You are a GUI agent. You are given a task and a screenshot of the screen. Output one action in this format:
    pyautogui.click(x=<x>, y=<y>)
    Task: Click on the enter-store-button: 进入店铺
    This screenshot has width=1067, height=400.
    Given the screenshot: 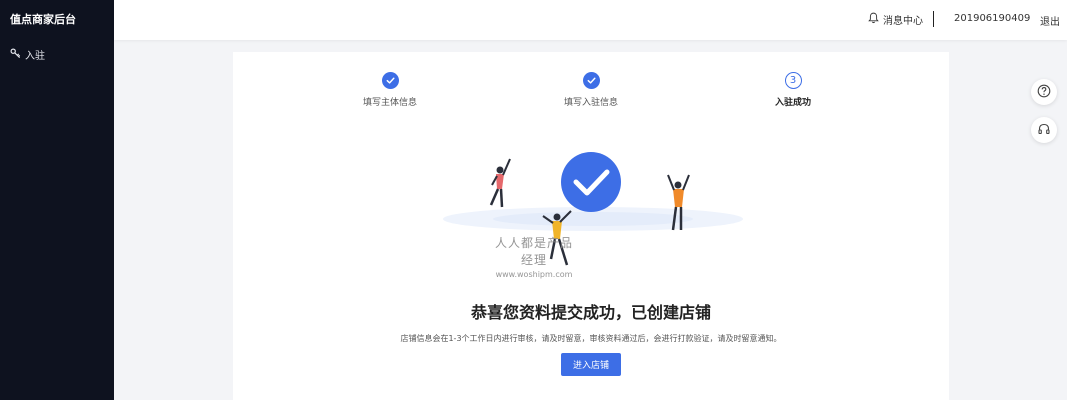 What is the action you would take?
    pyautogui.click(x=591, y=364)
    